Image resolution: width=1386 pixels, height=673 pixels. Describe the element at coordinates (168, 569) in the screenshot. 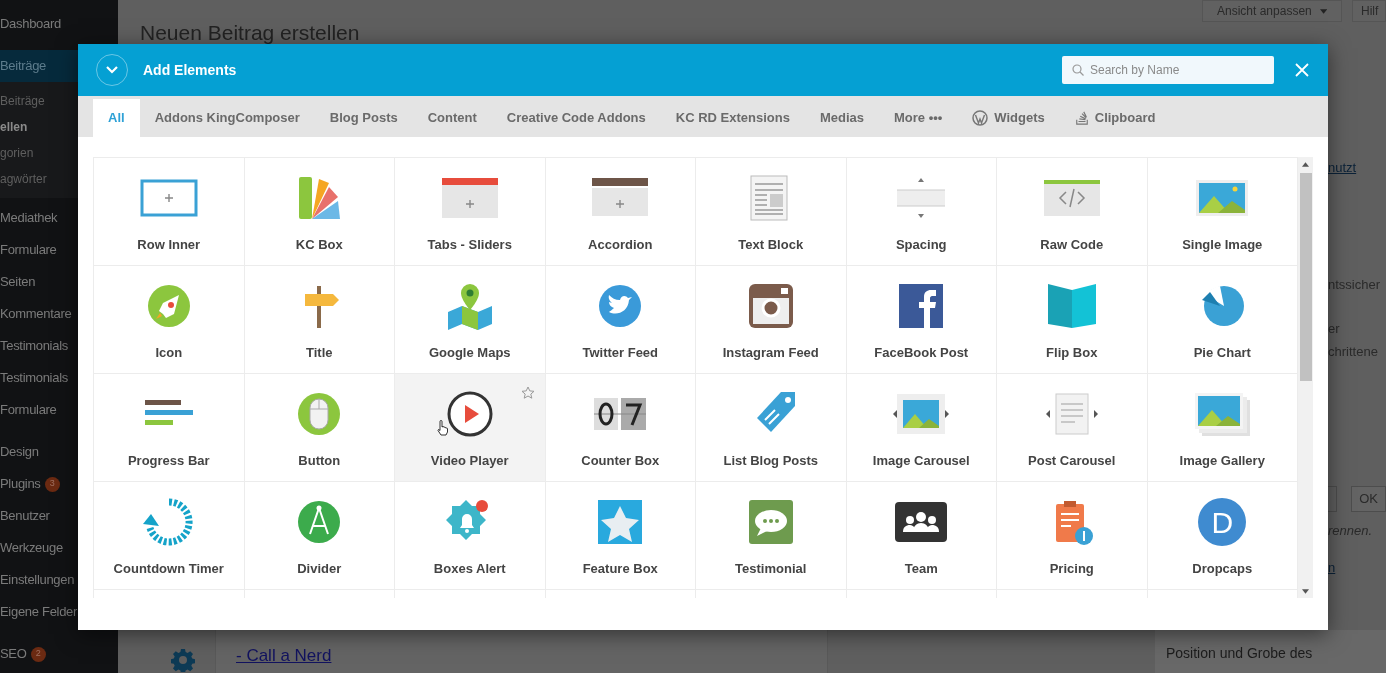

I see `element-label: Countdown Timer` at that location.